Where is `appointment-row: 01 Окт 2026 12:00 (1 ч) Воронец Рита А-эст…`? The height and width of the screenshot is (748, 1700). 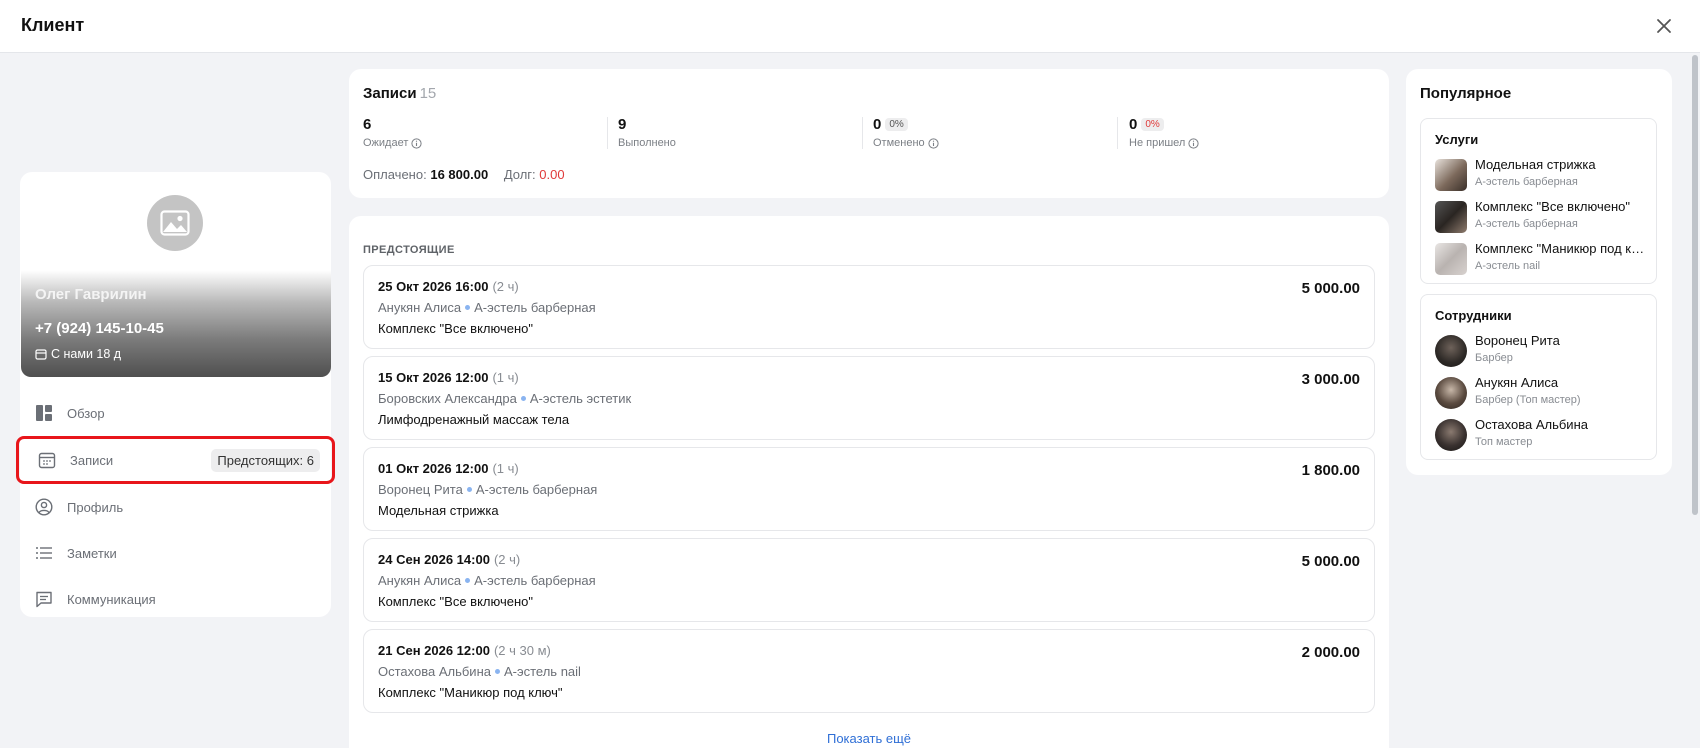 appointment-row: 01 Окт 2026 12:00 (1 ч) Воронец Рита А-эст… is located at coordinates (869, 489).